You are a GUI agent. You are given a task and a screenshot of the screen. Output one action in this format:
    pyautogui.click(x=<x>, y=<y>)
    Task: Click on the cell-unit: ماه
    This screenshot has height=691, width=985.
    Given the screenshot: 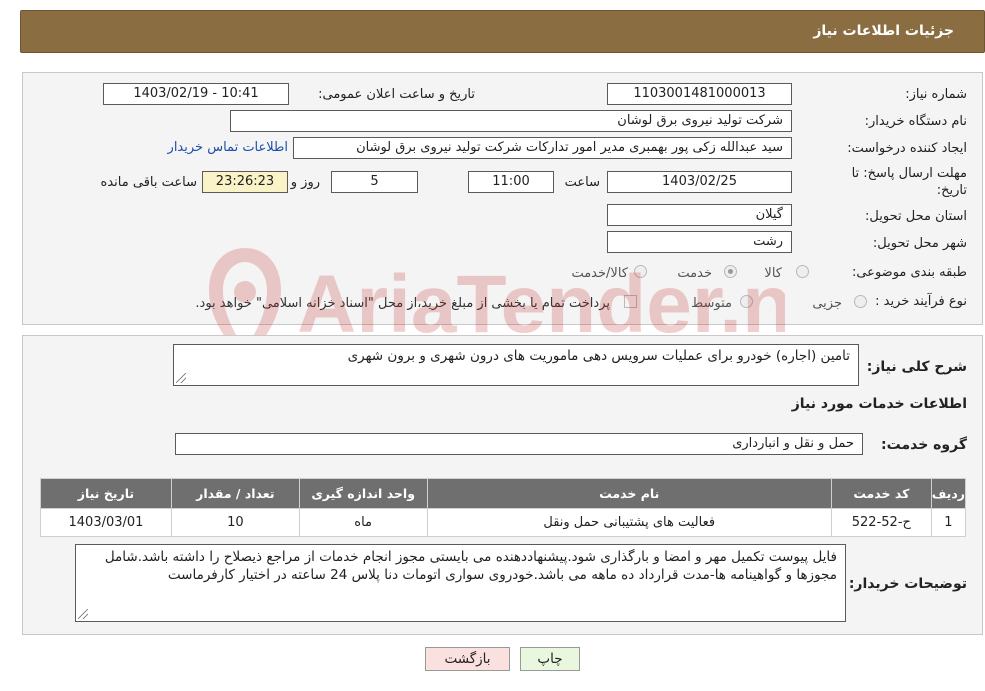 What is the action you would take?
    pyautogui.click(x=363, y=522)
    